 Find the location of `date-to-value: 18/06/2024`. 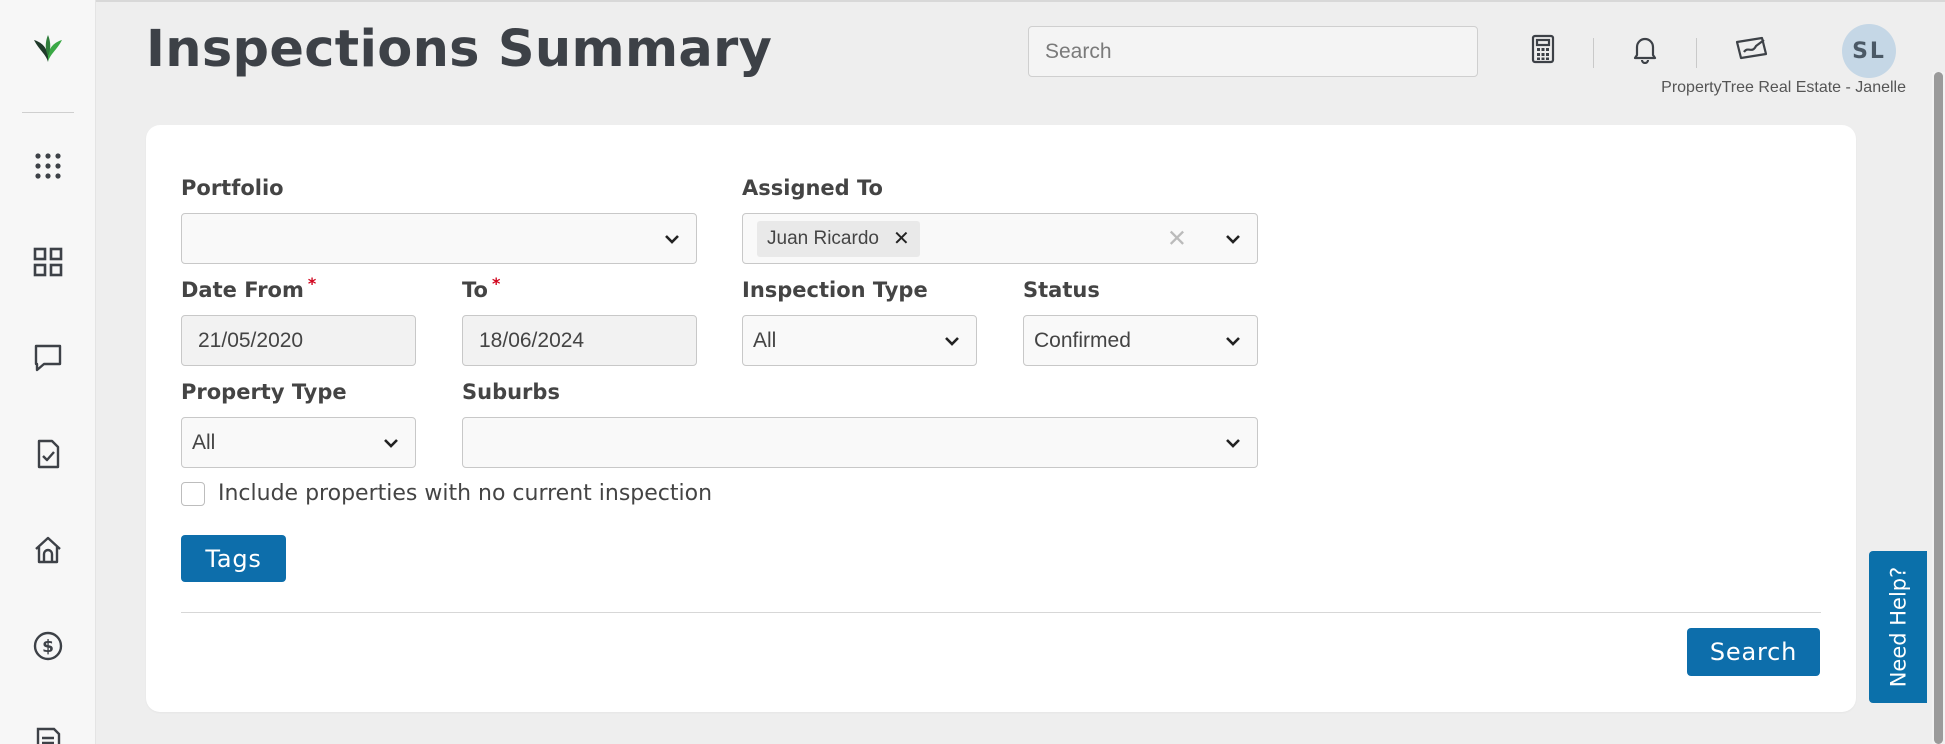

date-to-value: 18/06/2024 is located at coordinates (532, 340).